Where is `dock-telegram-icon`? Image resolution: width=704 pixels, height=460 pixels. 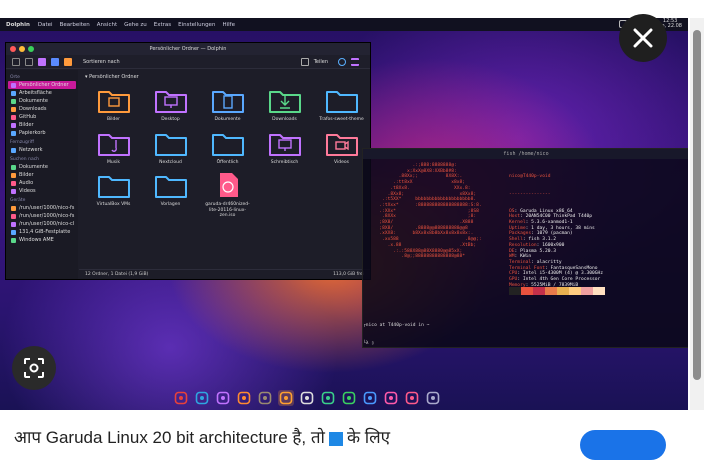
dock-telegram-icon is located at coordinates (202, 398).